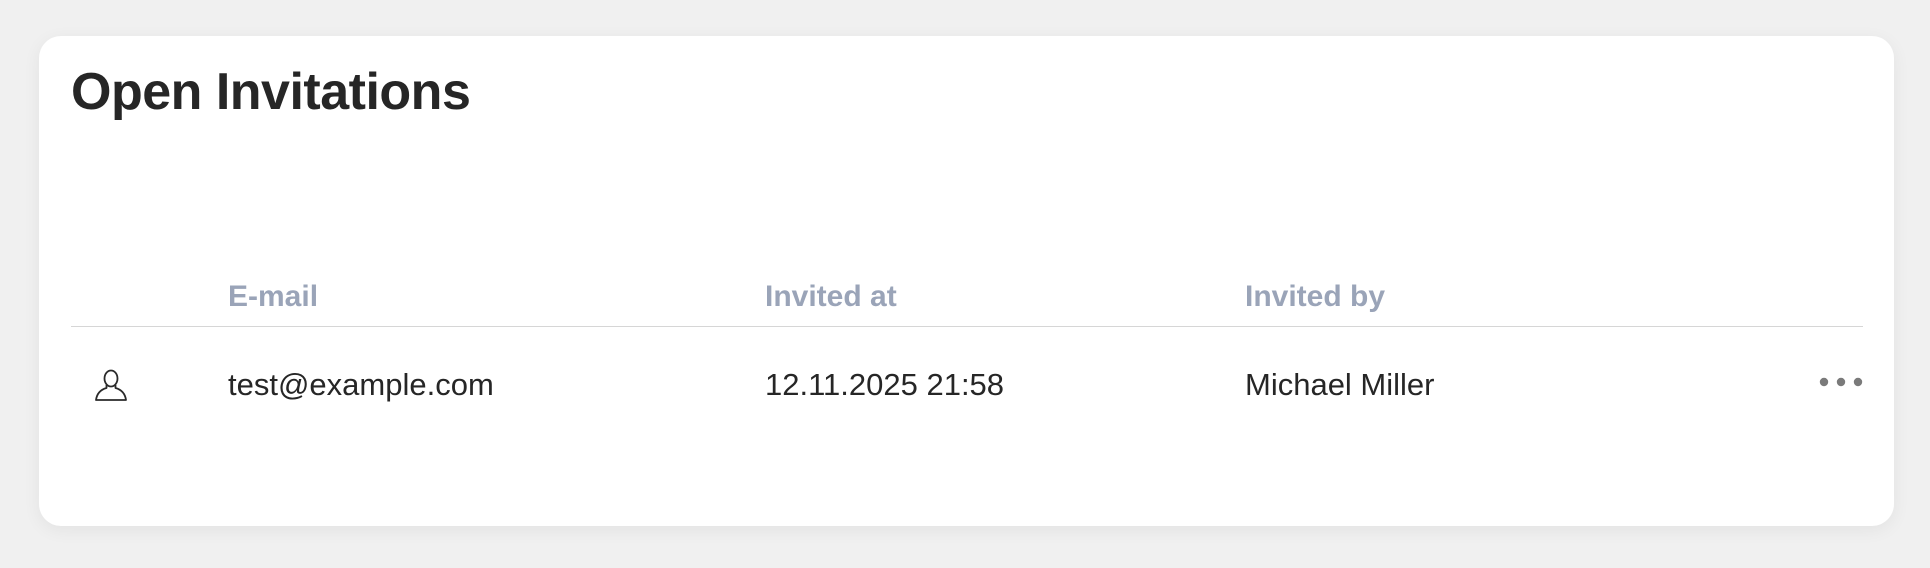  I want to click on more-horizontal-icon, so click(1841, 382).